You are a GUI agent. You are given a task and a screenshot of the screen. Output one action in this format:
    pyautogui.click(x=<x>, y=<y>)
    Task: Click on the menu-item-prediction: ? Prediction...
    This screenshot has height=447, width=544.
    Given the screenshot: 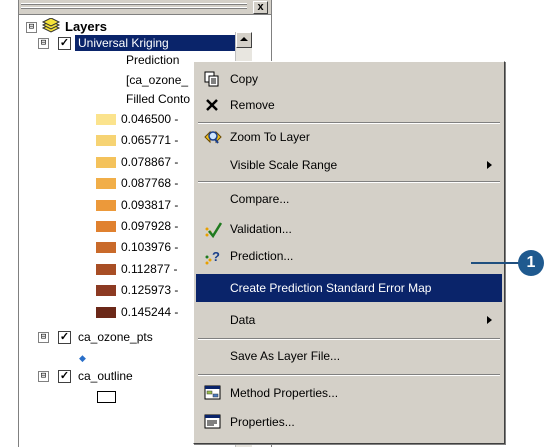 What is the action you would take?
    pyautogui.click(x=349, y=256)
    